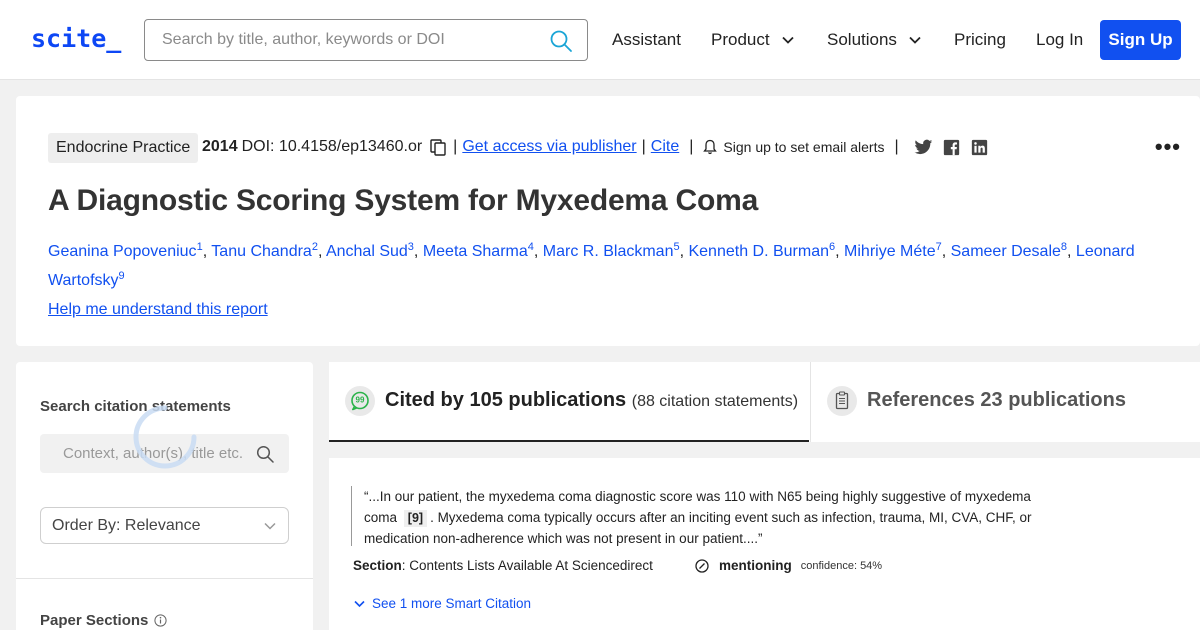 This screenshot has height=630, width=1200. I want to click on order-by-select: Order By: Relevance, so click(164, 525).